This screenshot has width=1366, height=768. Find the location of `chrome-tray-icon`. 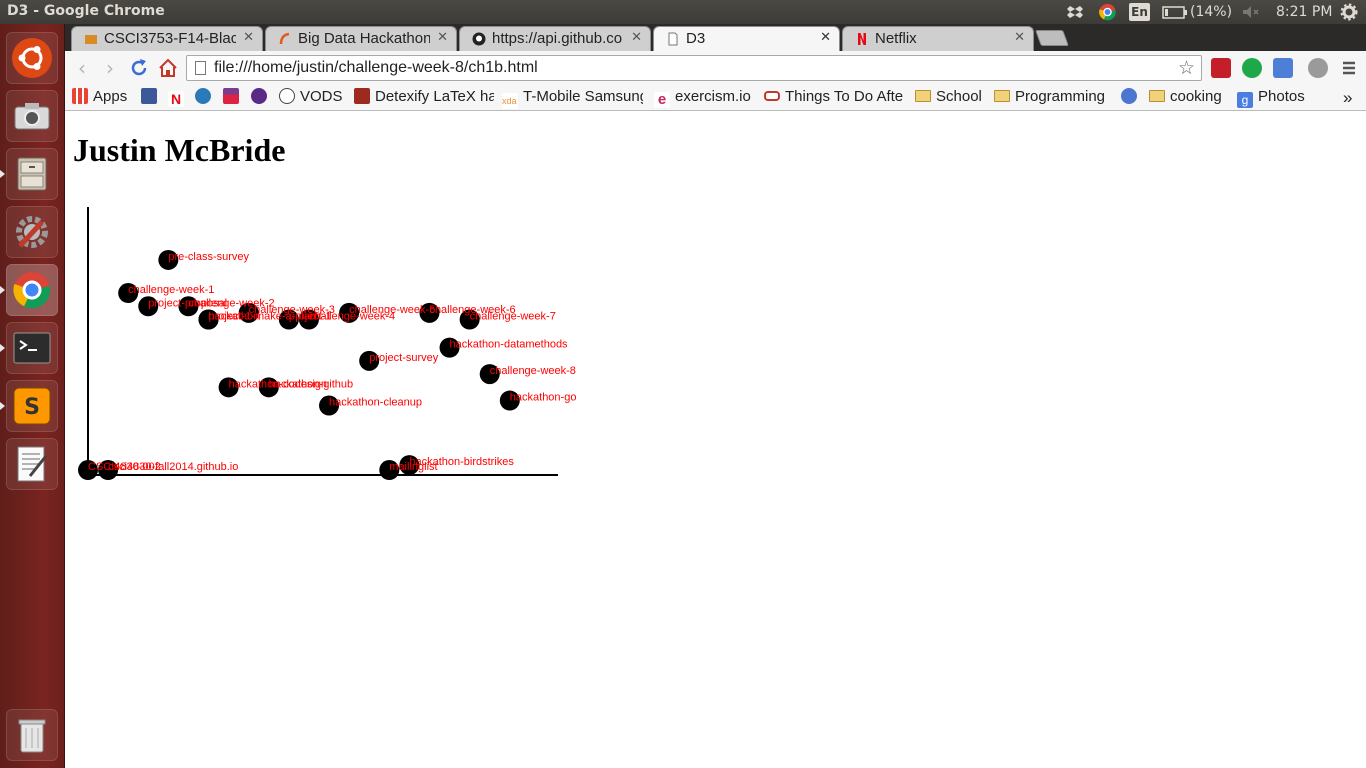

chrome-tray-icon is located at coordinates (1107, 12).